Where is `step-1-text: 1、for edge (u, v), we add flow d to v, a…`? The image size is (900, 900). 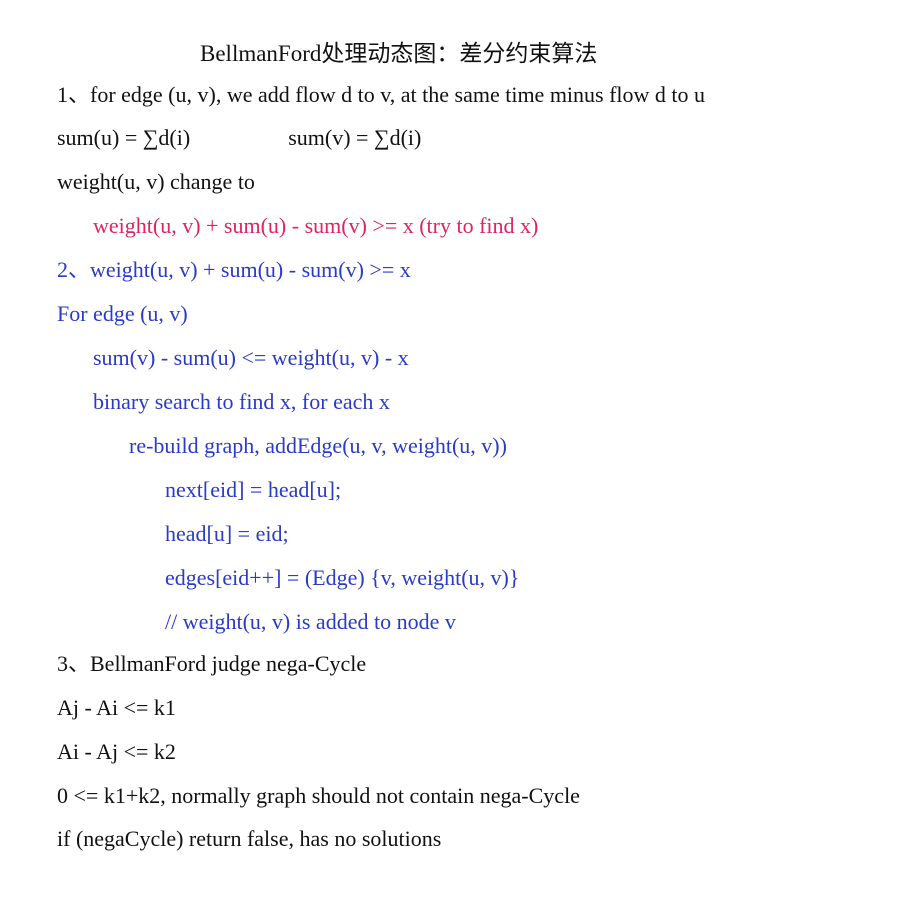
step-1-text: 1、for edge (u, v), we add flow d to v, a… is located at coordinates (381, 94).